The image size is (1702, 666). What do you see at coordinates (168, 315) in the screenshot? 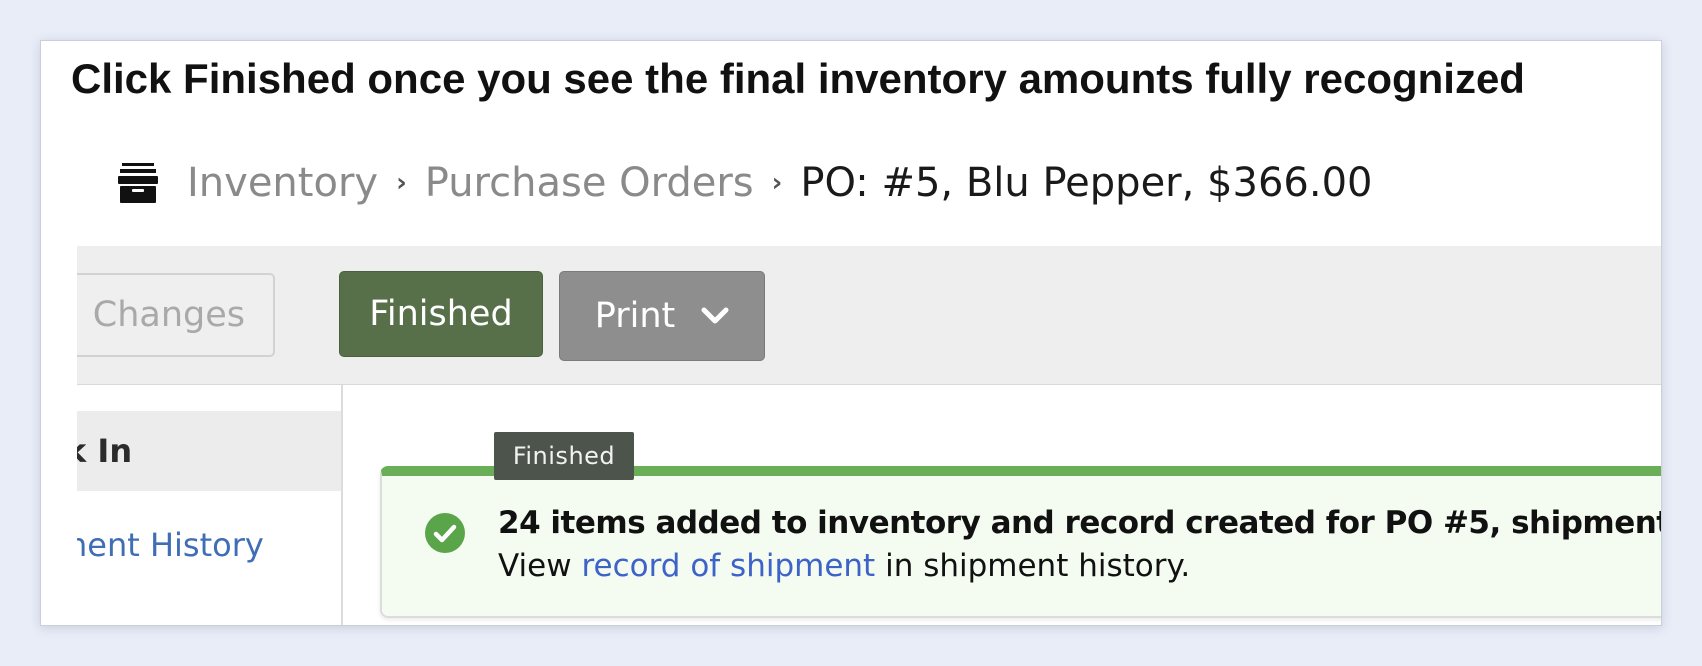
I see `changes-button-label: Changes` at bounding box center [168, 315].